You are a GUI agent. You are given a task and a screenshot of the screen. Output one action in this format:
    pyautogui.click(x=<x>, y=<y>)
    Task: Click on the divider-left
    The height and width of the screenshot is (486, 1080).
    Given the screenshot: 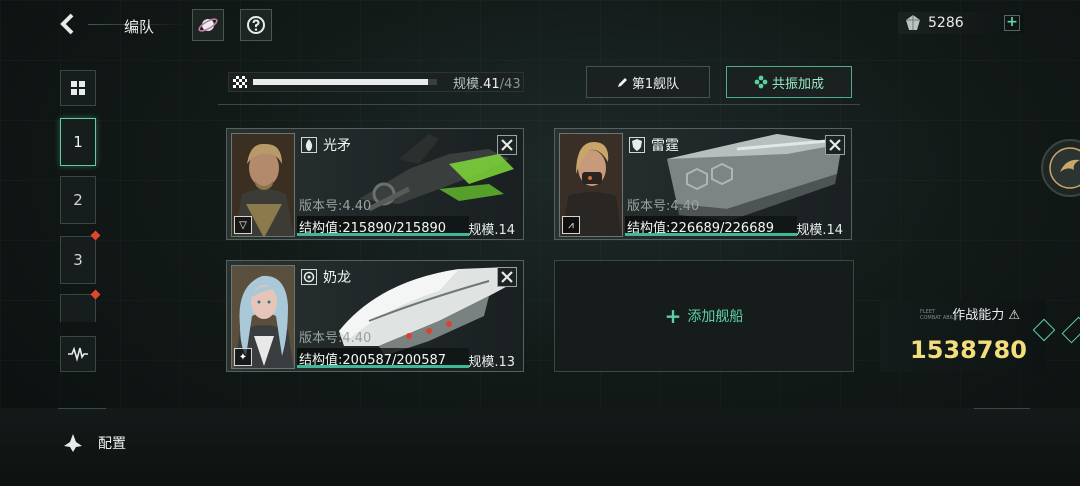 What is the action you would take?
    pyautogui.click(x=82, y=408)
    